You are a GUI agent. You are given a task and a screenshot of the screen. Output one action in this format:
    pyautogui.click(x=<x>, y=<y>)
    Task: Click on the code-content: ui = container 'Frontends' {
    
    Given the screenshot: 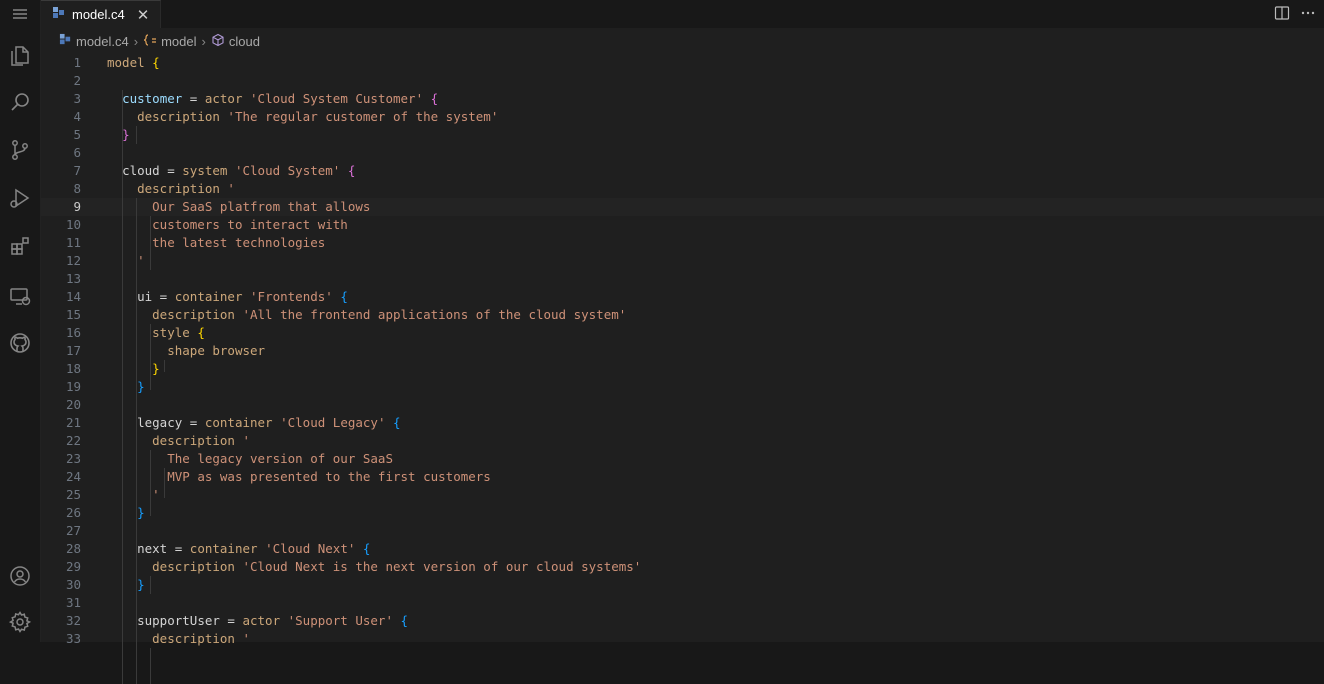 What is the action you would take?
    pyautogui.click(x=227, y=297)
    